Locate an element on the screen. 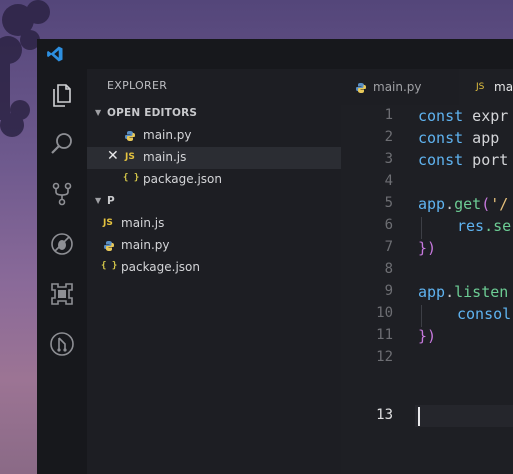 This screenshot has height=474, width=513. explorer-button is located at coordinates (62, 95).